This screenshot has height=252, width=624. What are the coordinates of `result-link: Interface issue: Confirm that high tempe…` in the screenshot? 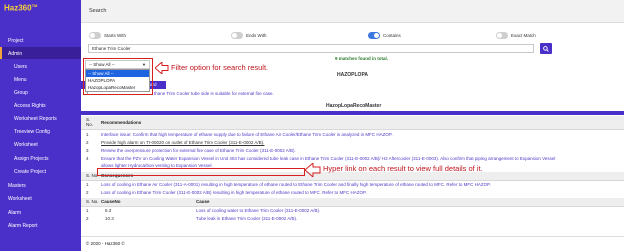 It's located at (247, 134).